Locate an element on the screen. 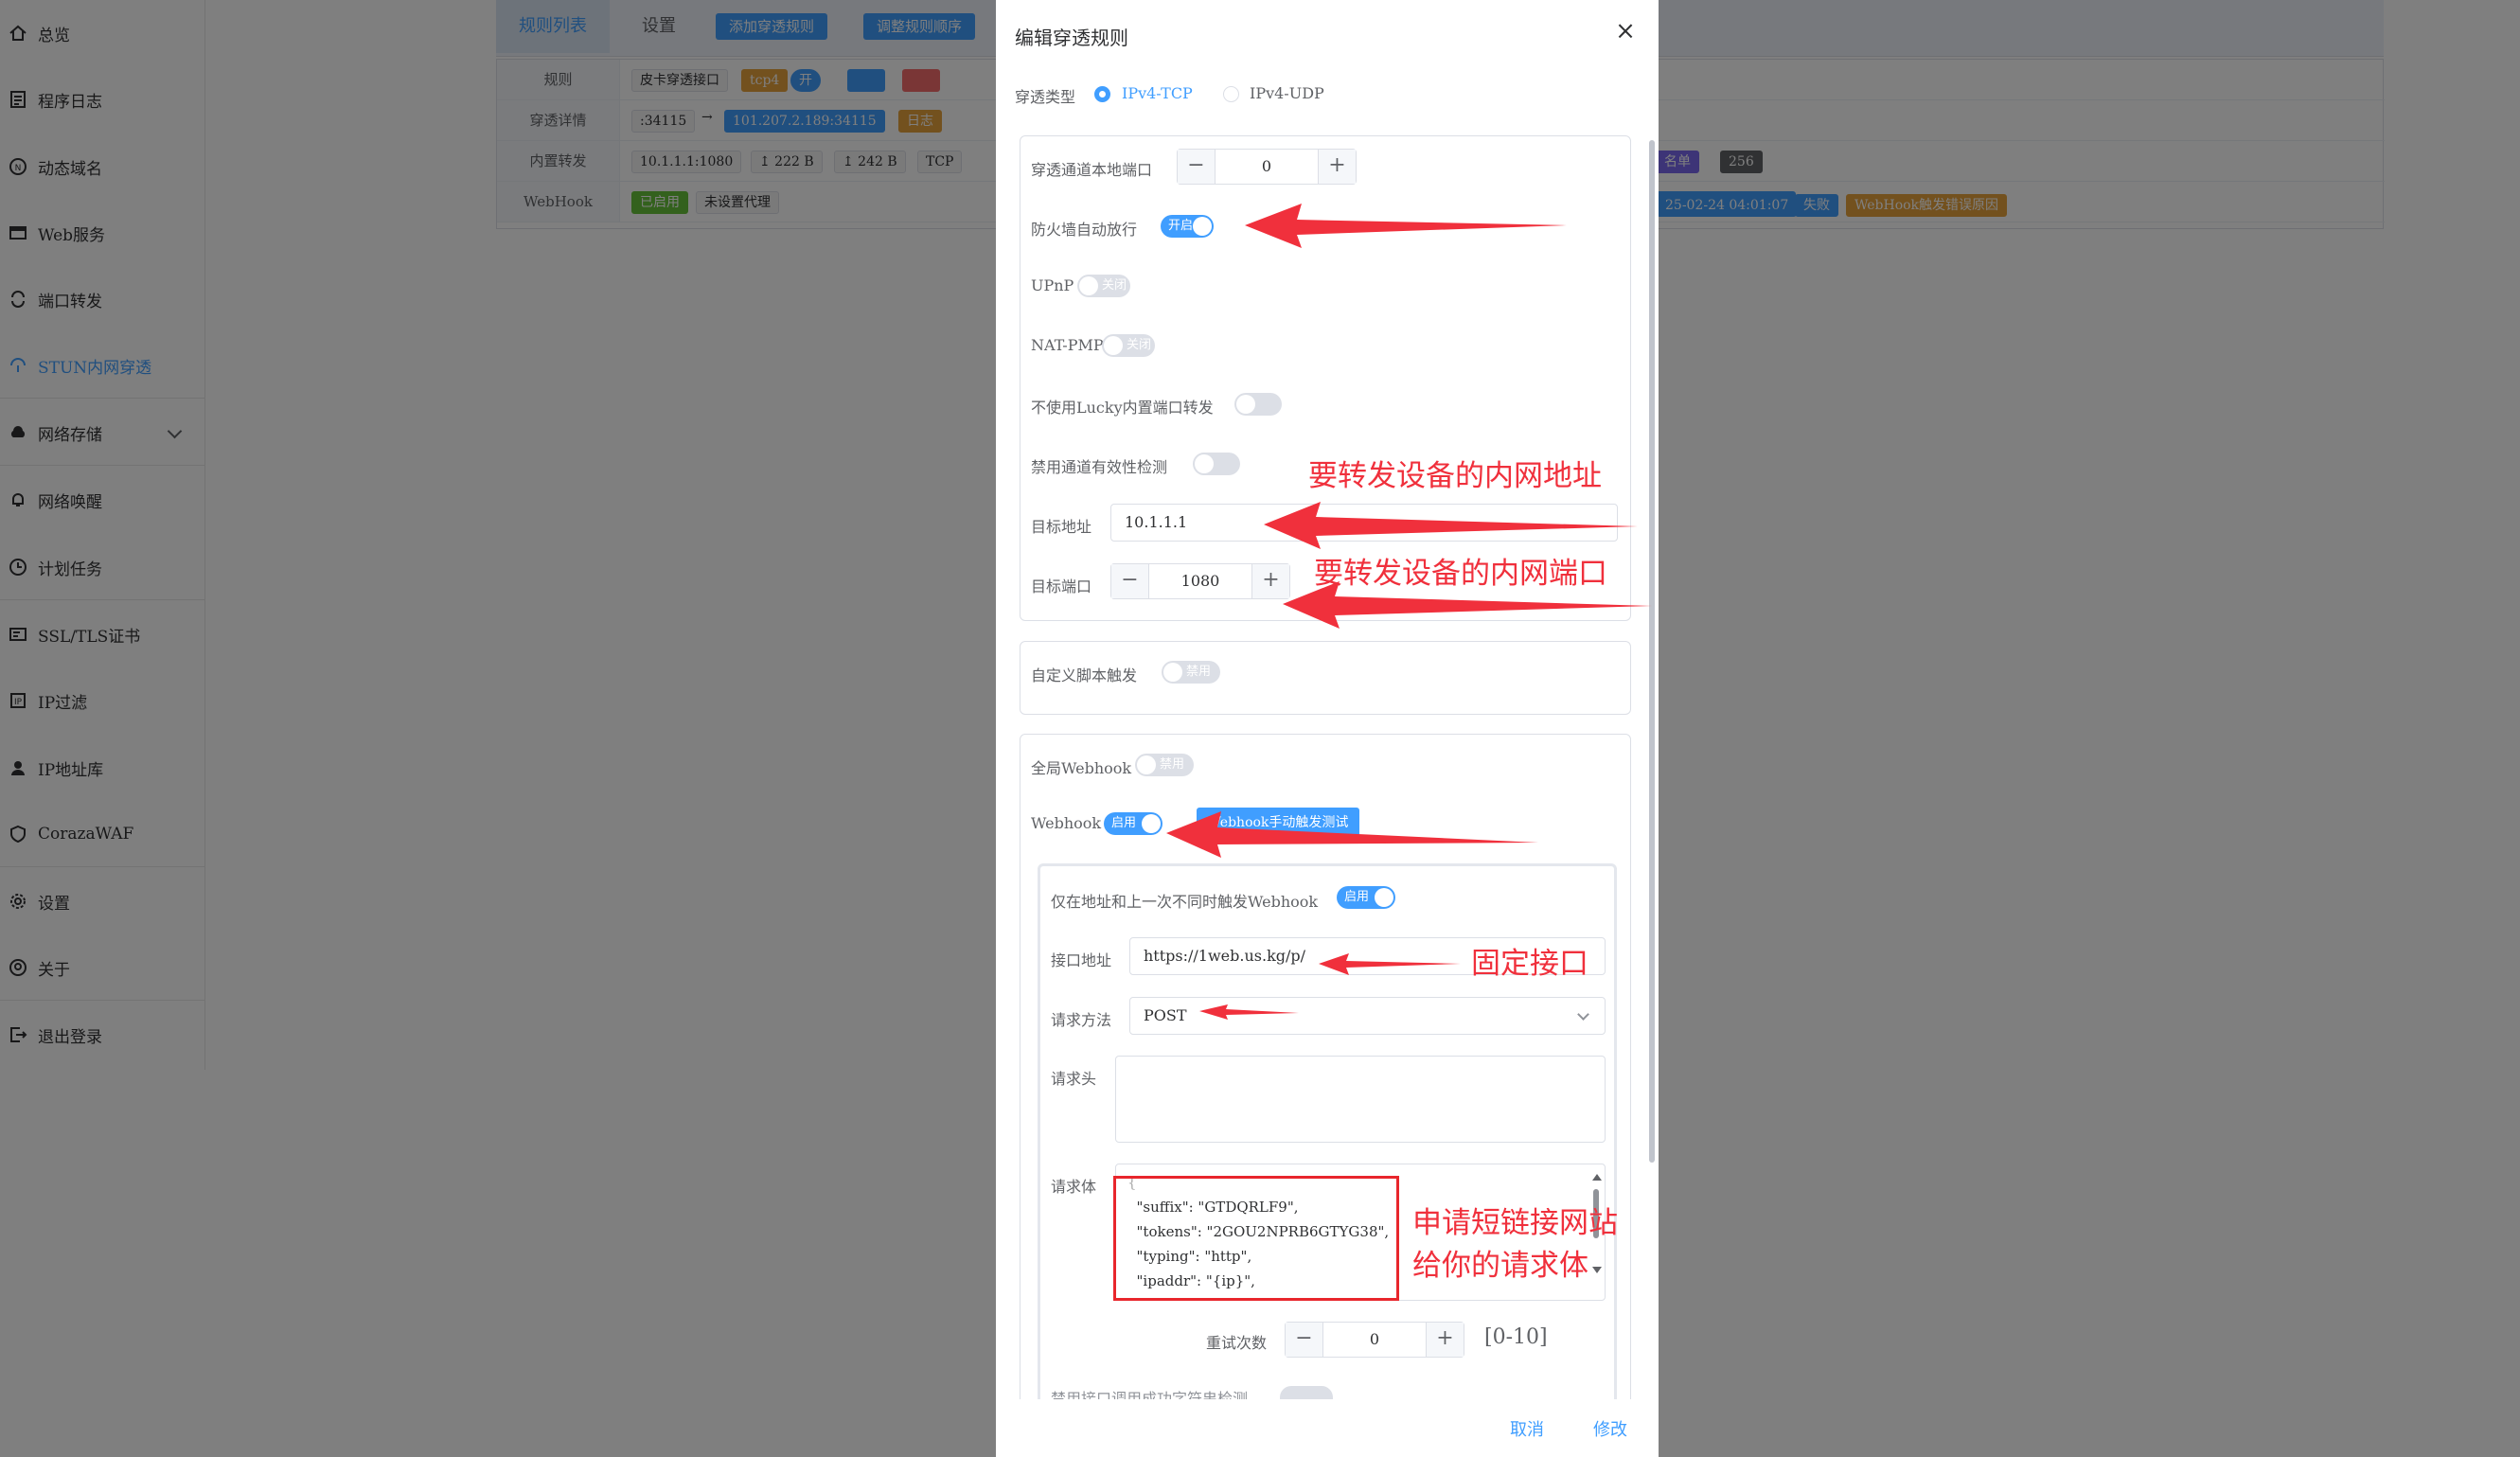  annotation-fixed-api: 固定接口 is located at coordinates (1529, 964).